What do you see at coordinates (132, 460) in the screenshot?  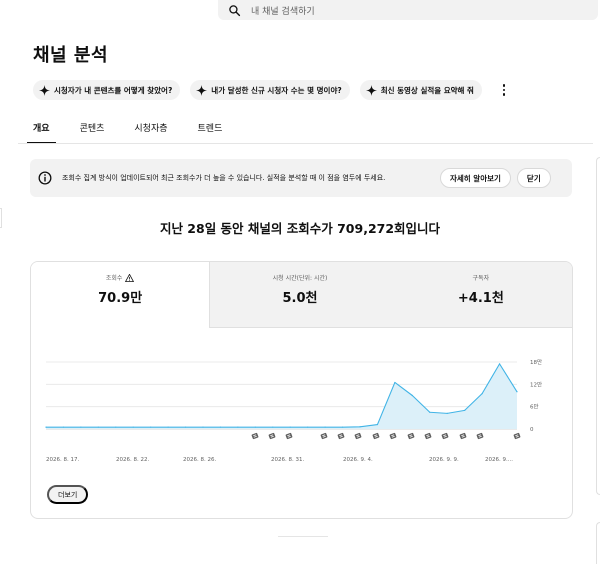 I see `x-tick-label: 2026. 8. 22.` at bounding box center [132, 460].